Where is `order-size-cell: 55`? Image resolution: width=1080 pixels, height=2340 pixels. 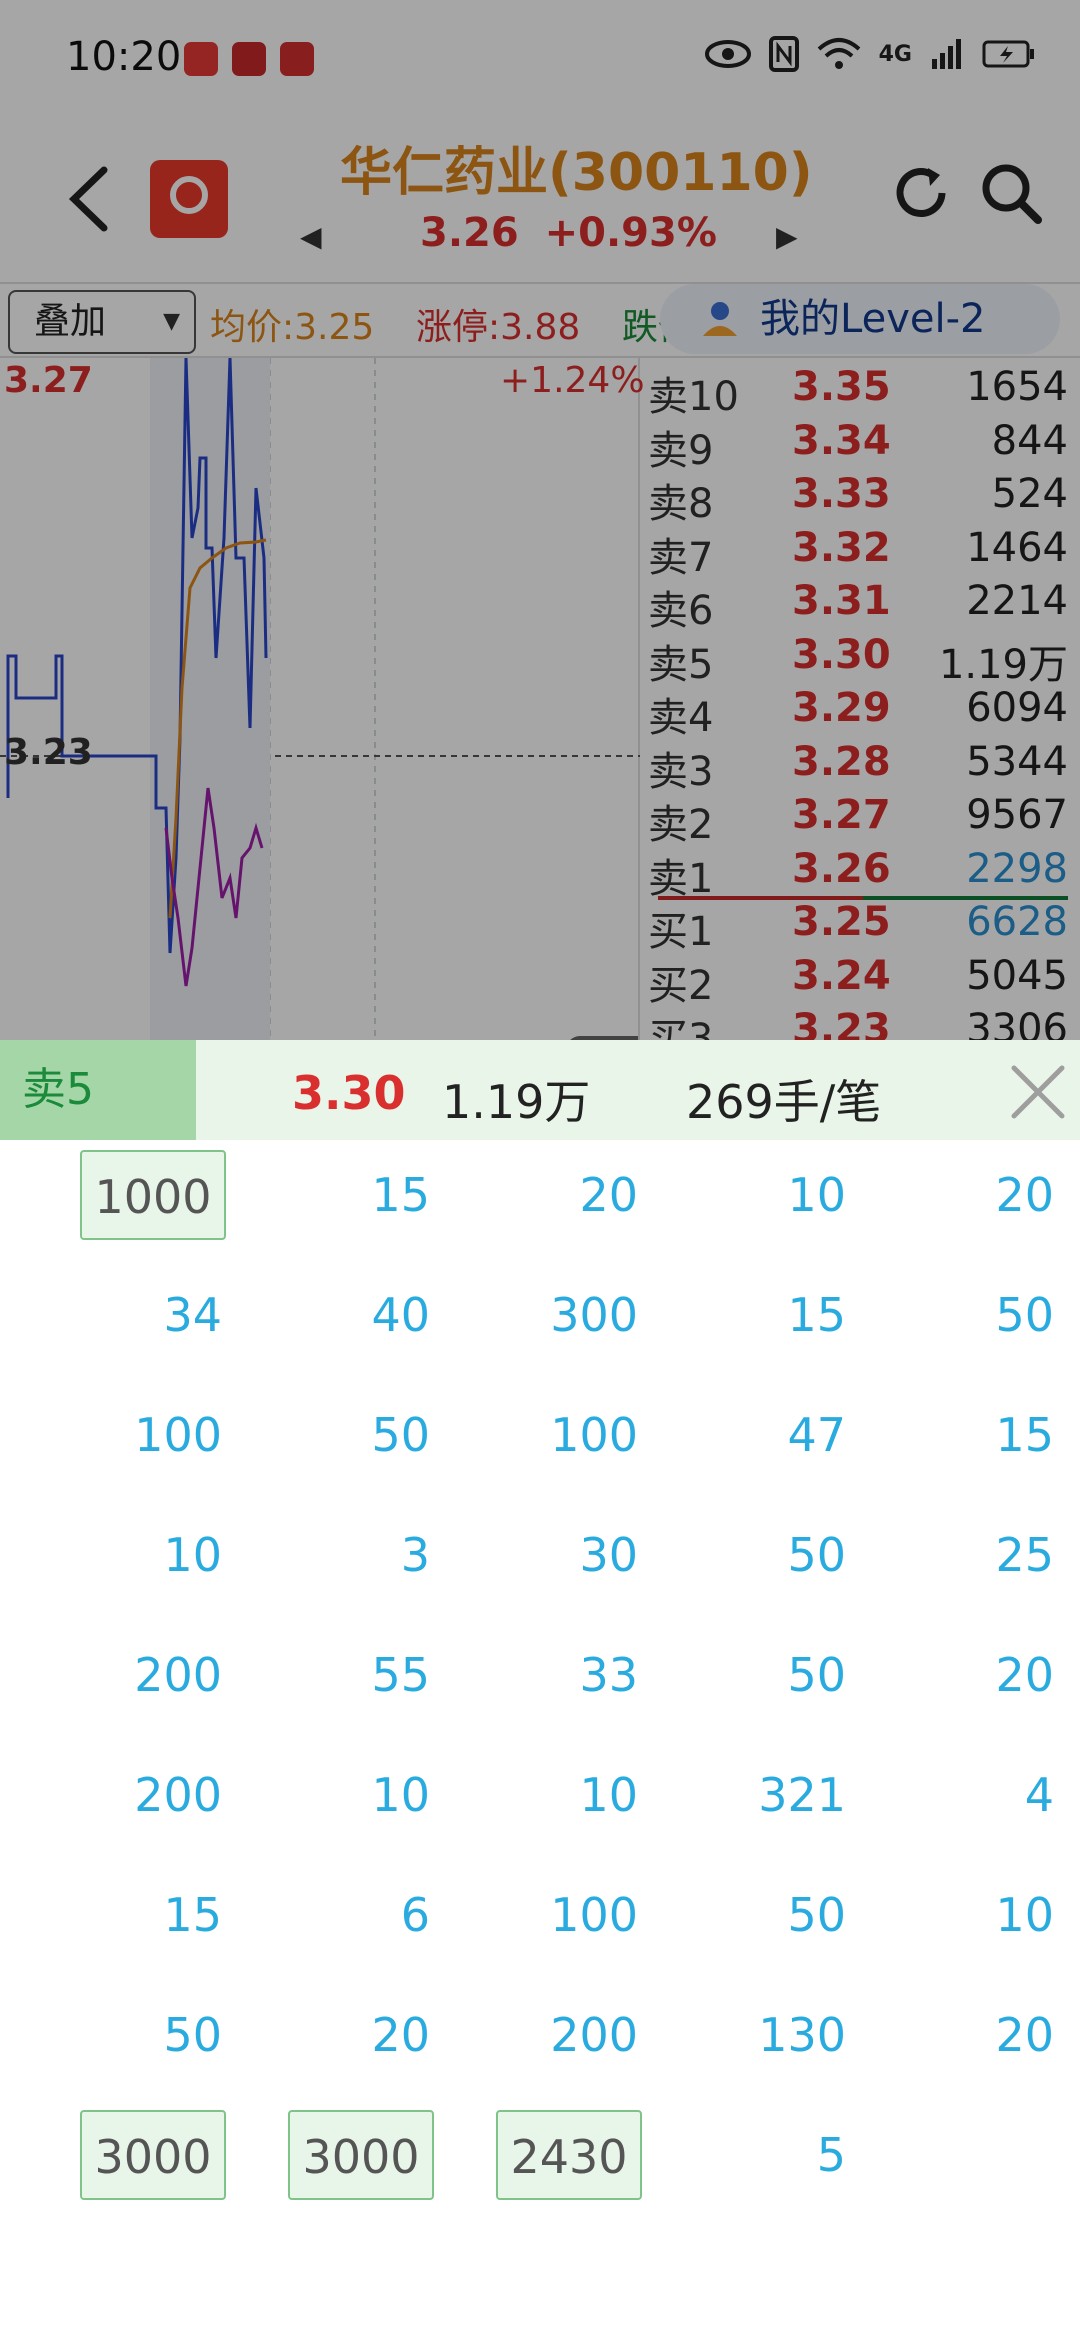
order-size-cell: 55 is located at coordinates (400, 1675).